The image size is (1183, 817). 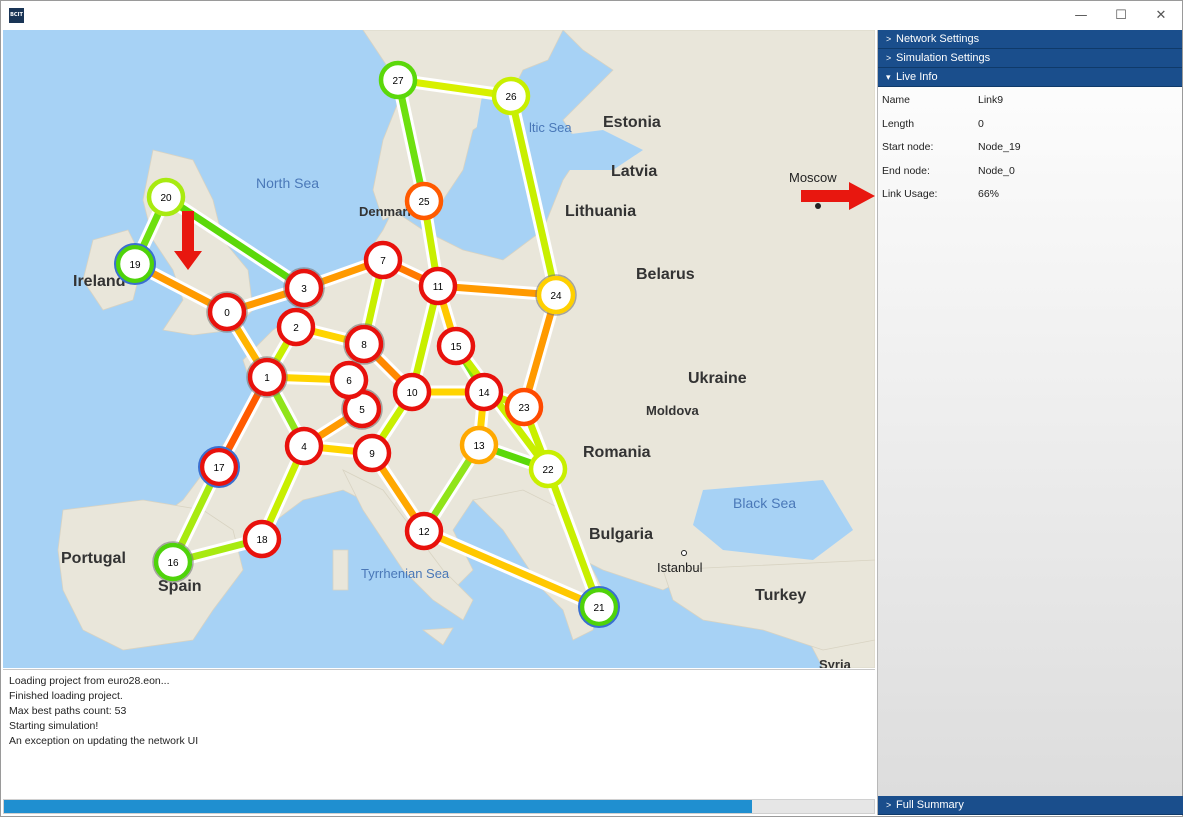 I want to click on info-row-end-node: End node: Node_0, so click(x=1030, y=170).